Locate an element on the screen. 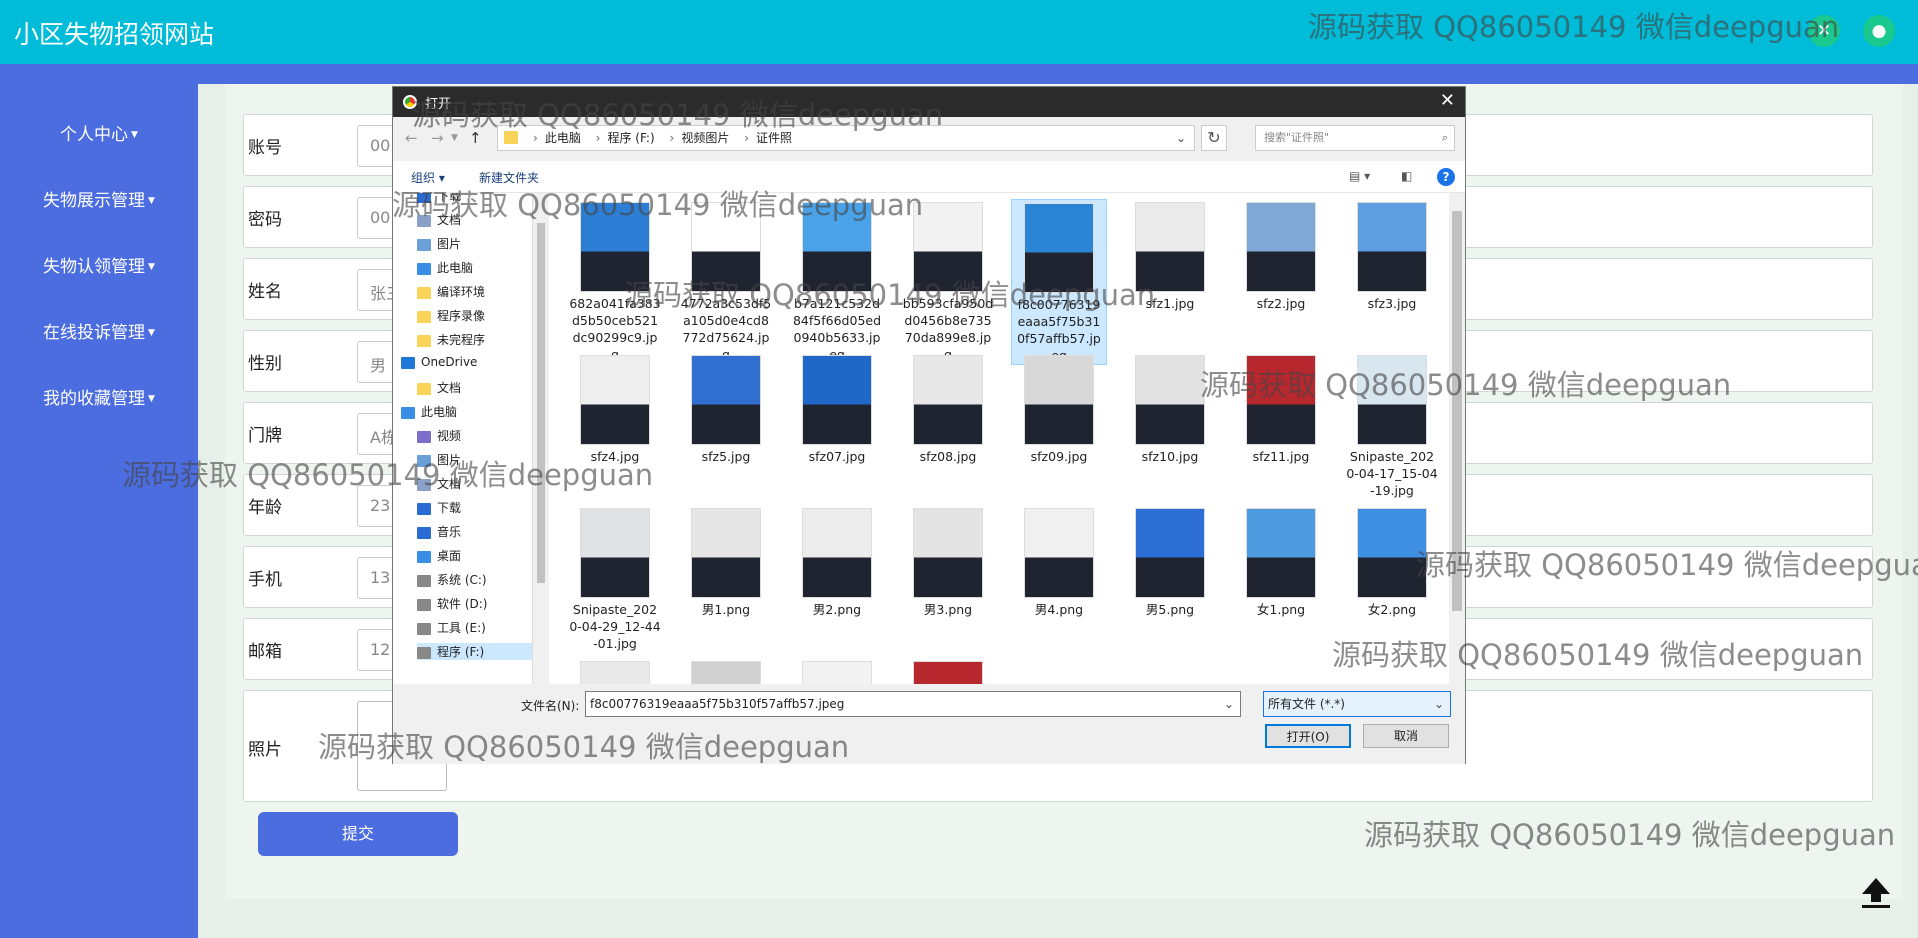 Image resolution: width=1918 pixels, height=938 pixels. submit-button: 提交 is located at coordinates (358, 834).